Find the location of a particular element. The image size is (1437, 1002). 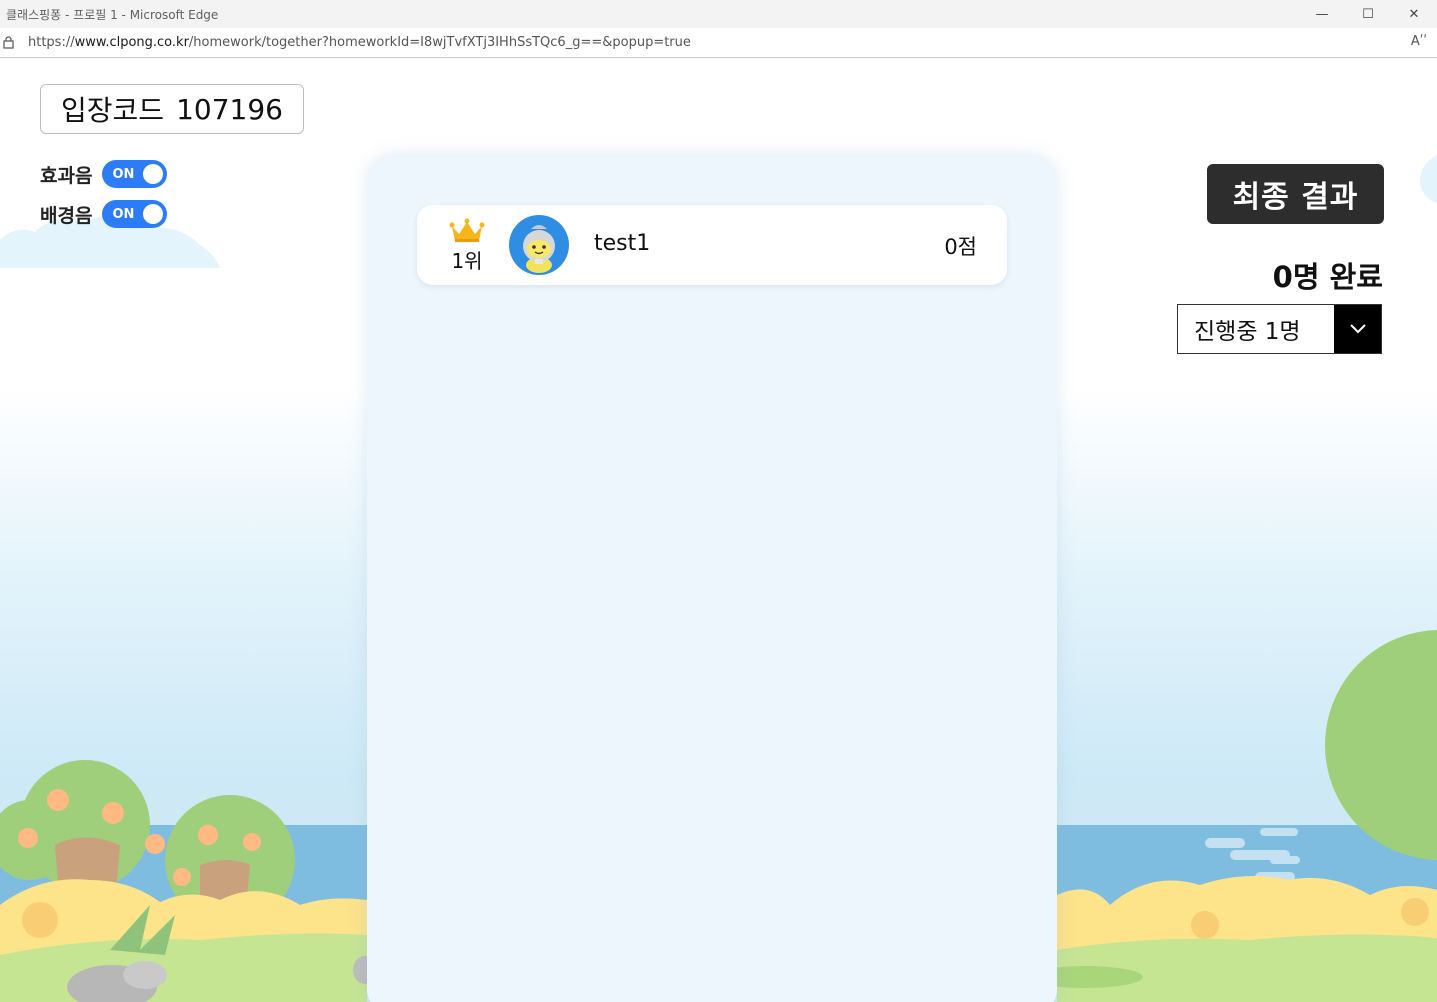

rank-label: 1위 is located at coordinates (467, 261).